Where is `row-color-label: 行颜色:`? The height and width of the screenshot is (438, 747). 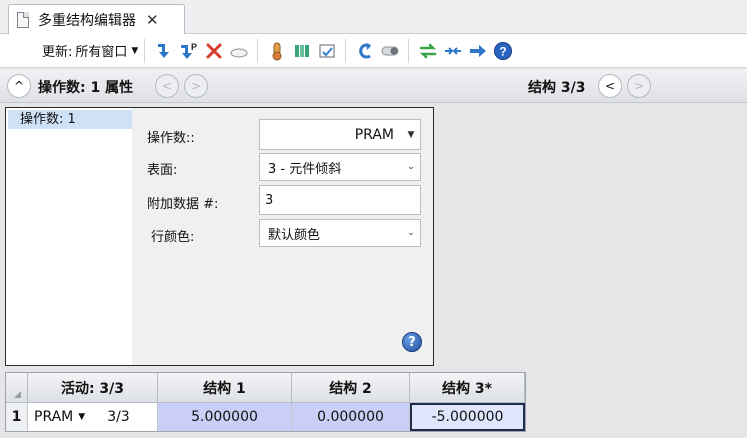 row-color-label: 行颜色: is located at coordinates (173, 237).